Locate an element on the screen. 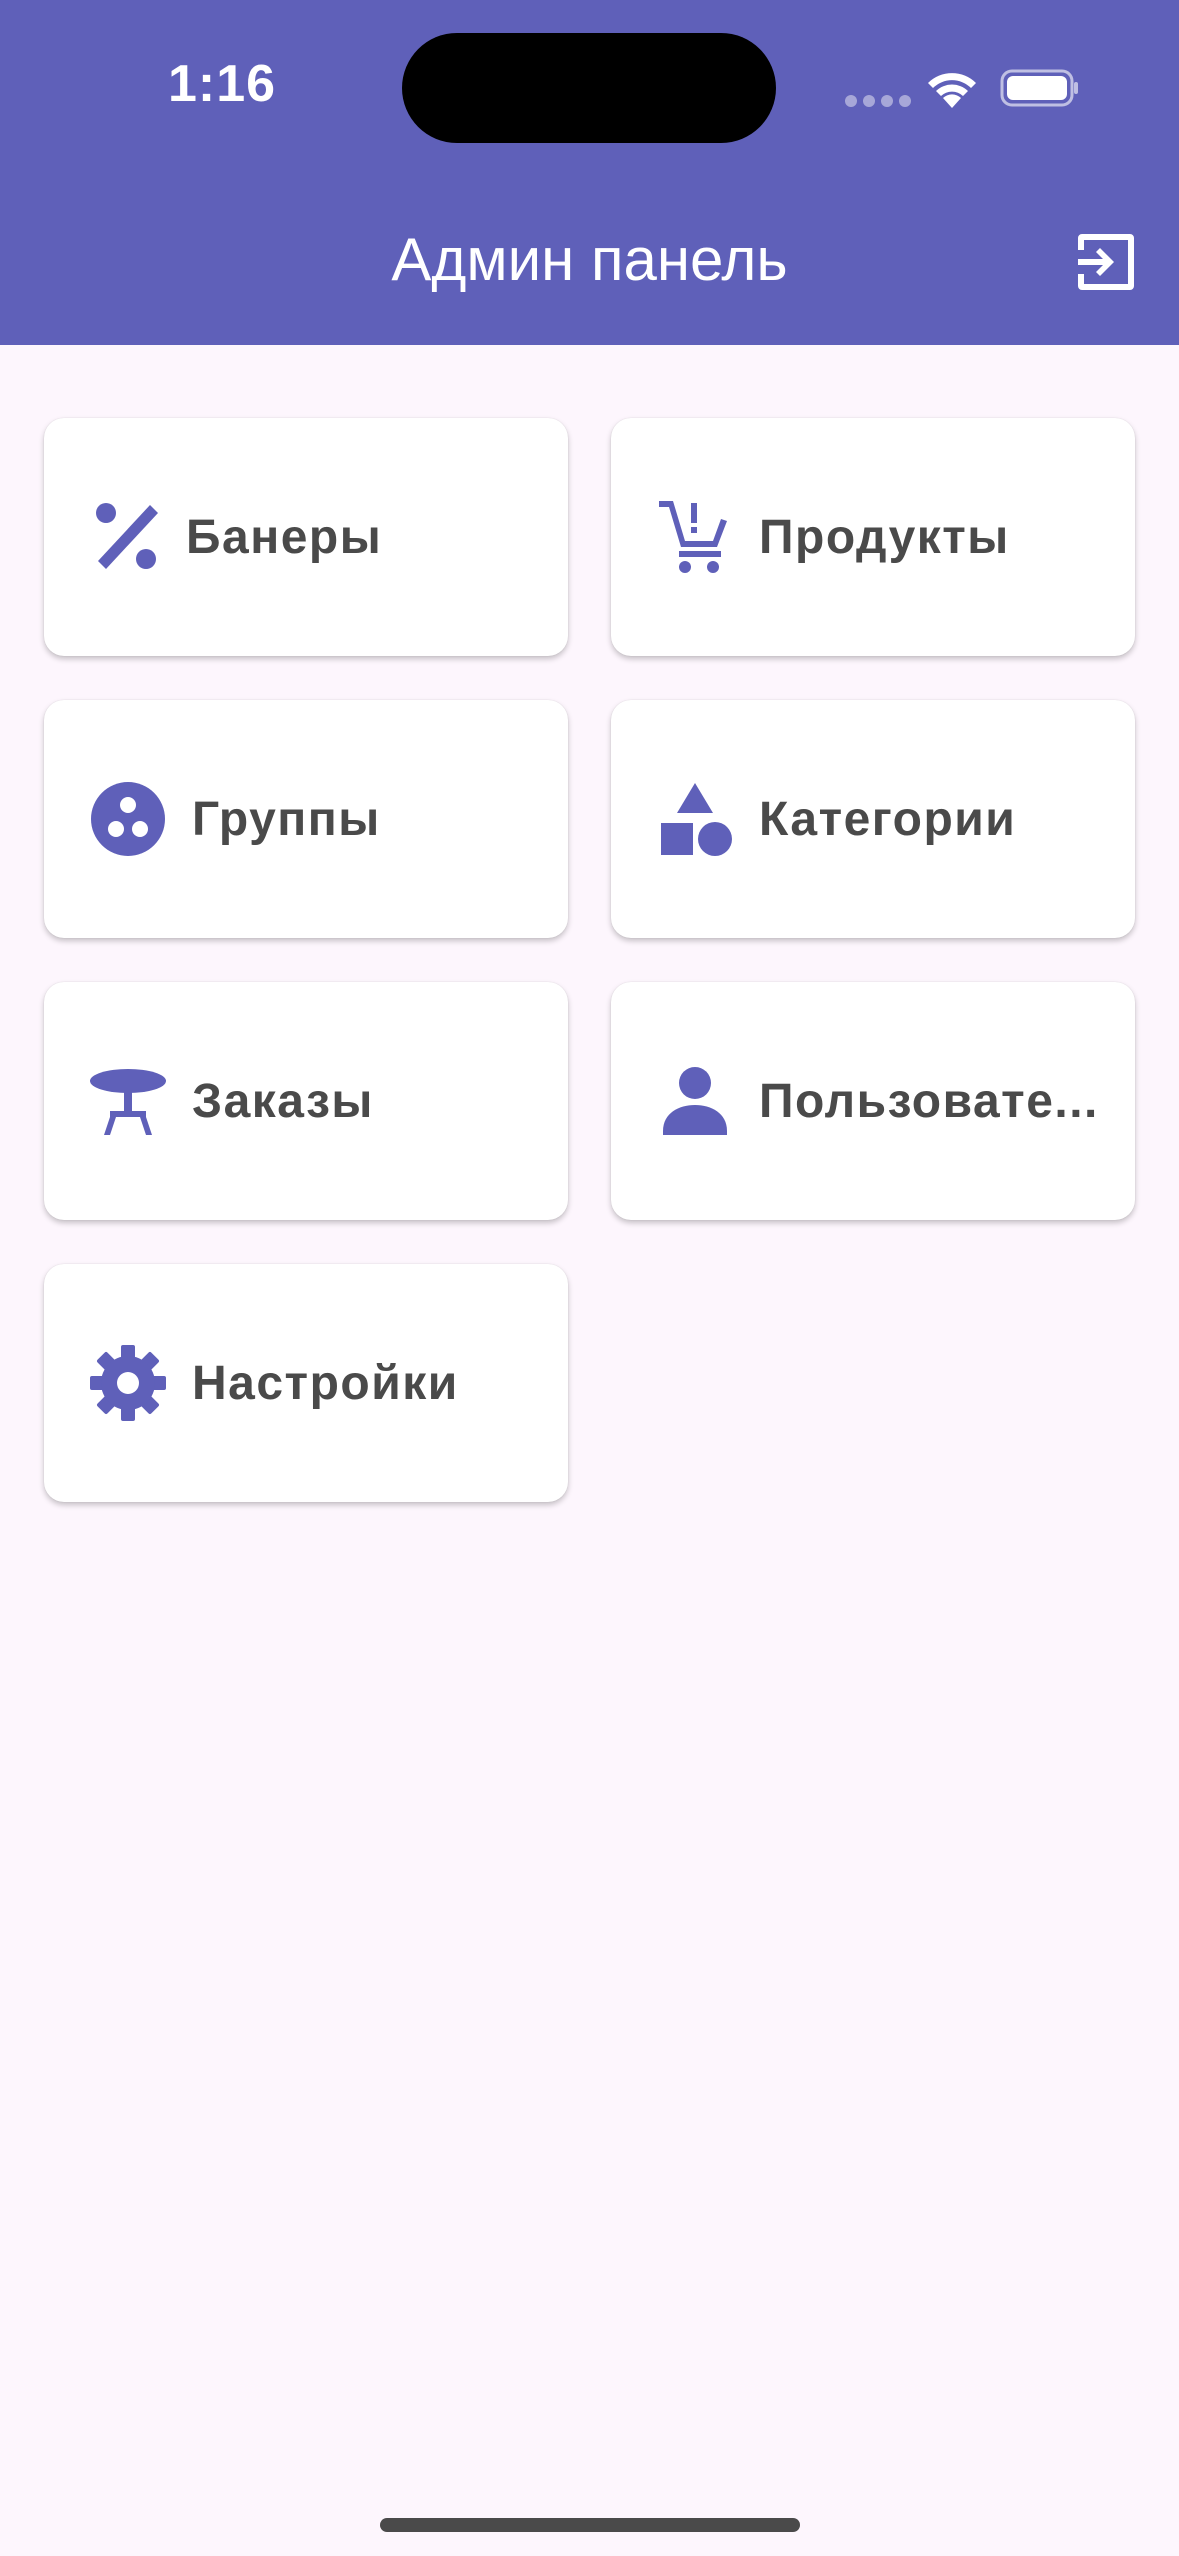 Image resolution: width=1179 pixels, height=2556 pixels. tile-label: Группы is located at coordinates (286, 819).